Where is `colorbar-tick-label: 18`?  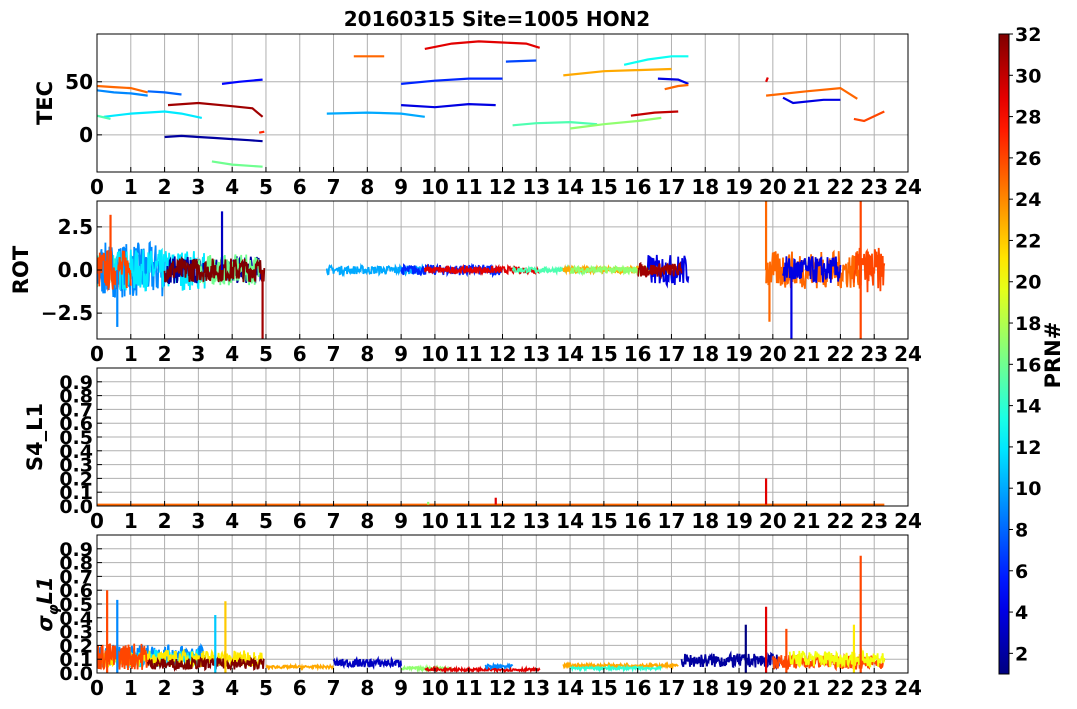
colorbar-tick-label: 18 is located at coordinates (1028, 324).